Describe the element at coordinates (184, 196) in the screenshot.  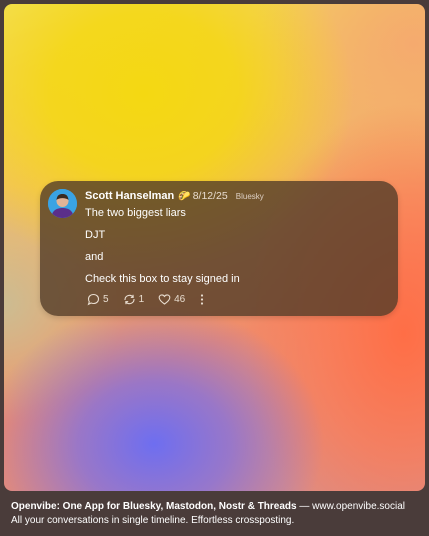
I see `taco-badge: 🌮` at that location.